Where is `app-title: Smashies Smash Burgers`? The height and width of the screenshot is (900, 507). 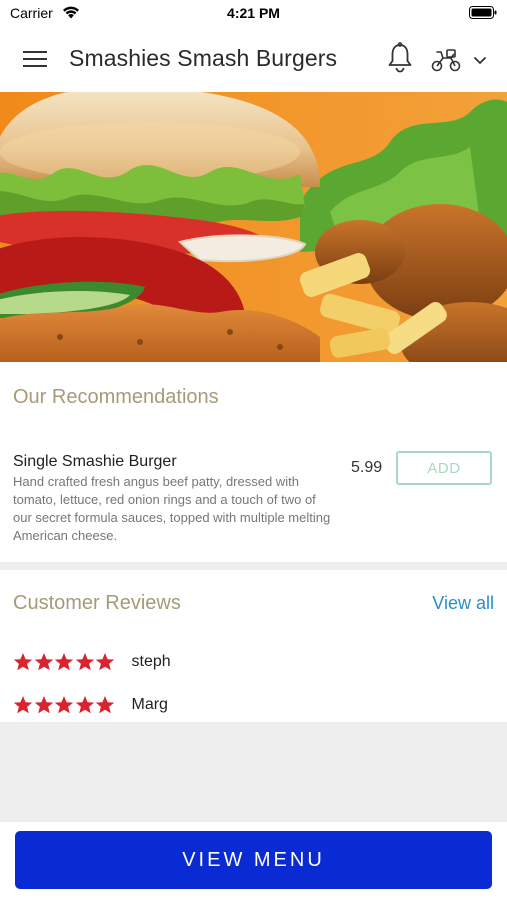
app-title: Smashies Smash Burgers is located at coordinates (203, 58).